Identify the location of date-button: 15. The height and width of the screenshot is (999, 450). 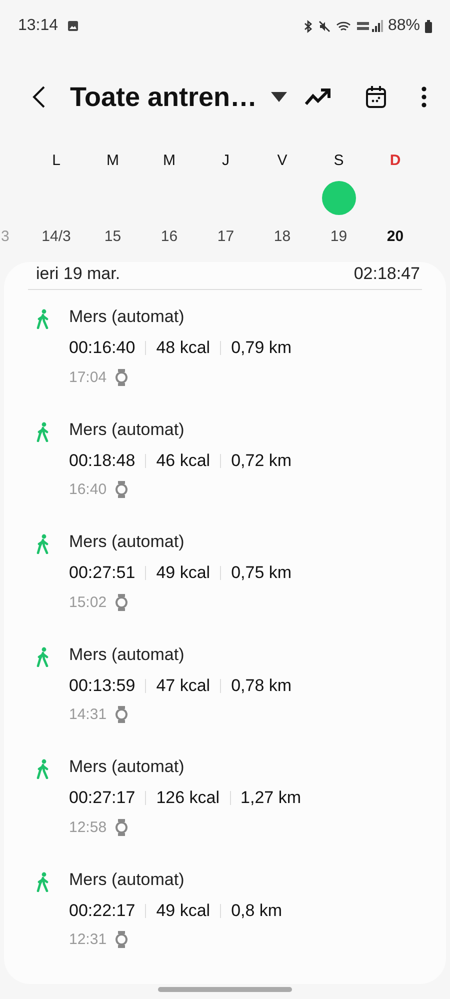
(113, 236).